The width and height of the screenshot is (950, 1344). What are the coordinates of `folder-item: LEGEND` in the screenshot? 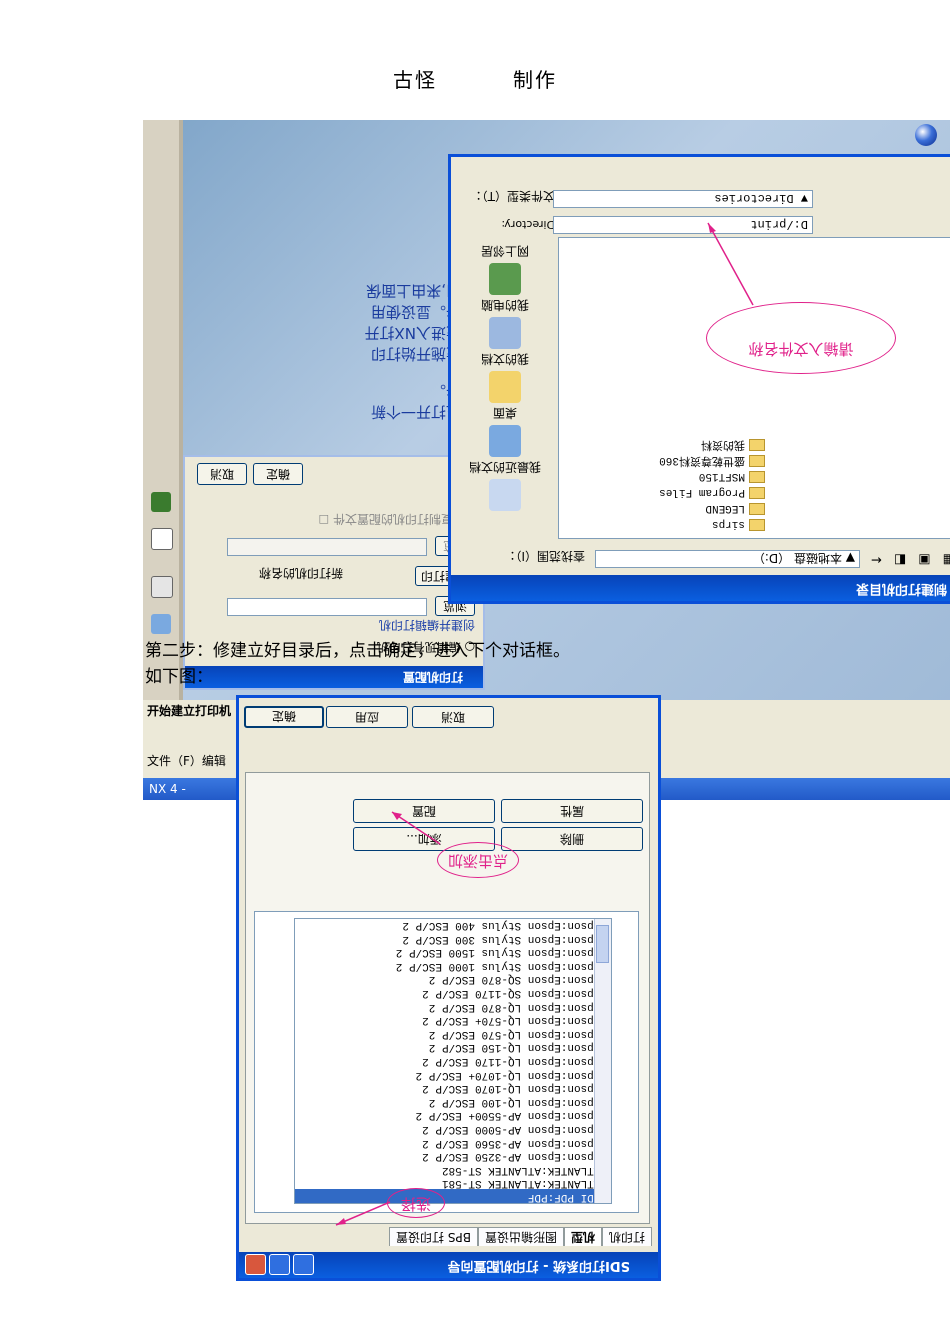 It's located at (665, 508).